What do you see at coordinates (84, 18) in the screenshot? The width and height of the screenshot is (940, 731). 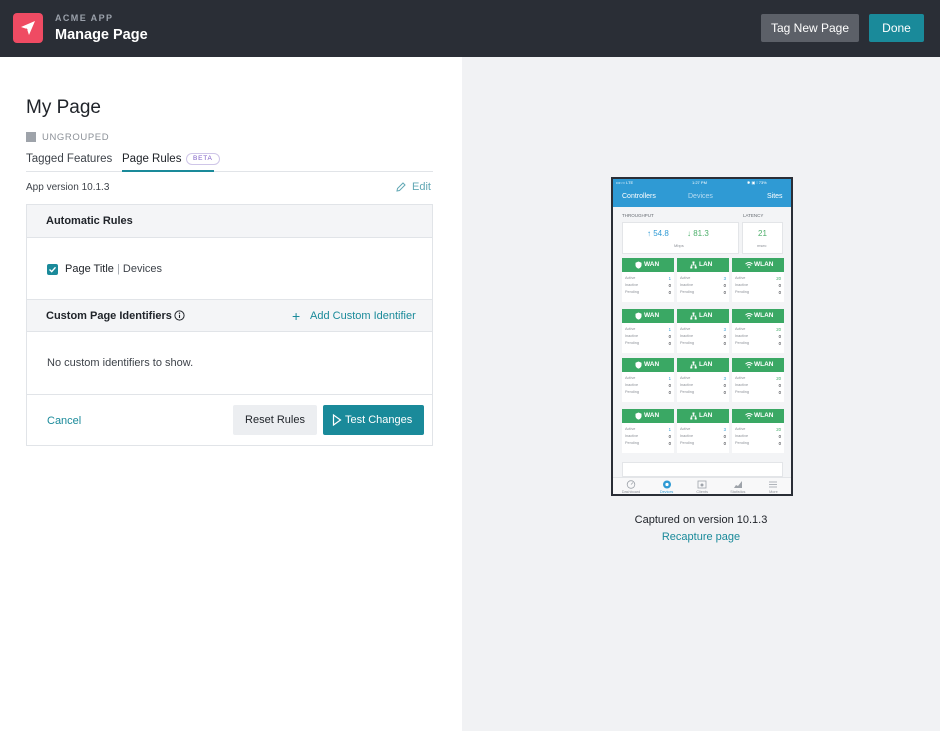 I see `app-name: ACME APP` at bounding box center [84, 18].